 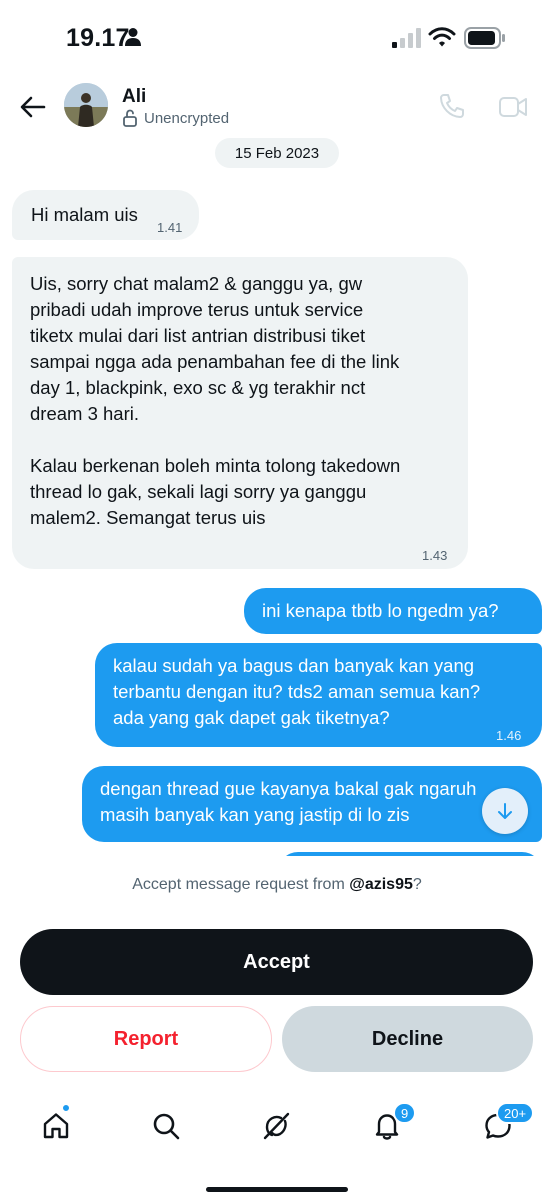 I want to click on grok-icon, so click(x=276, y=1126).